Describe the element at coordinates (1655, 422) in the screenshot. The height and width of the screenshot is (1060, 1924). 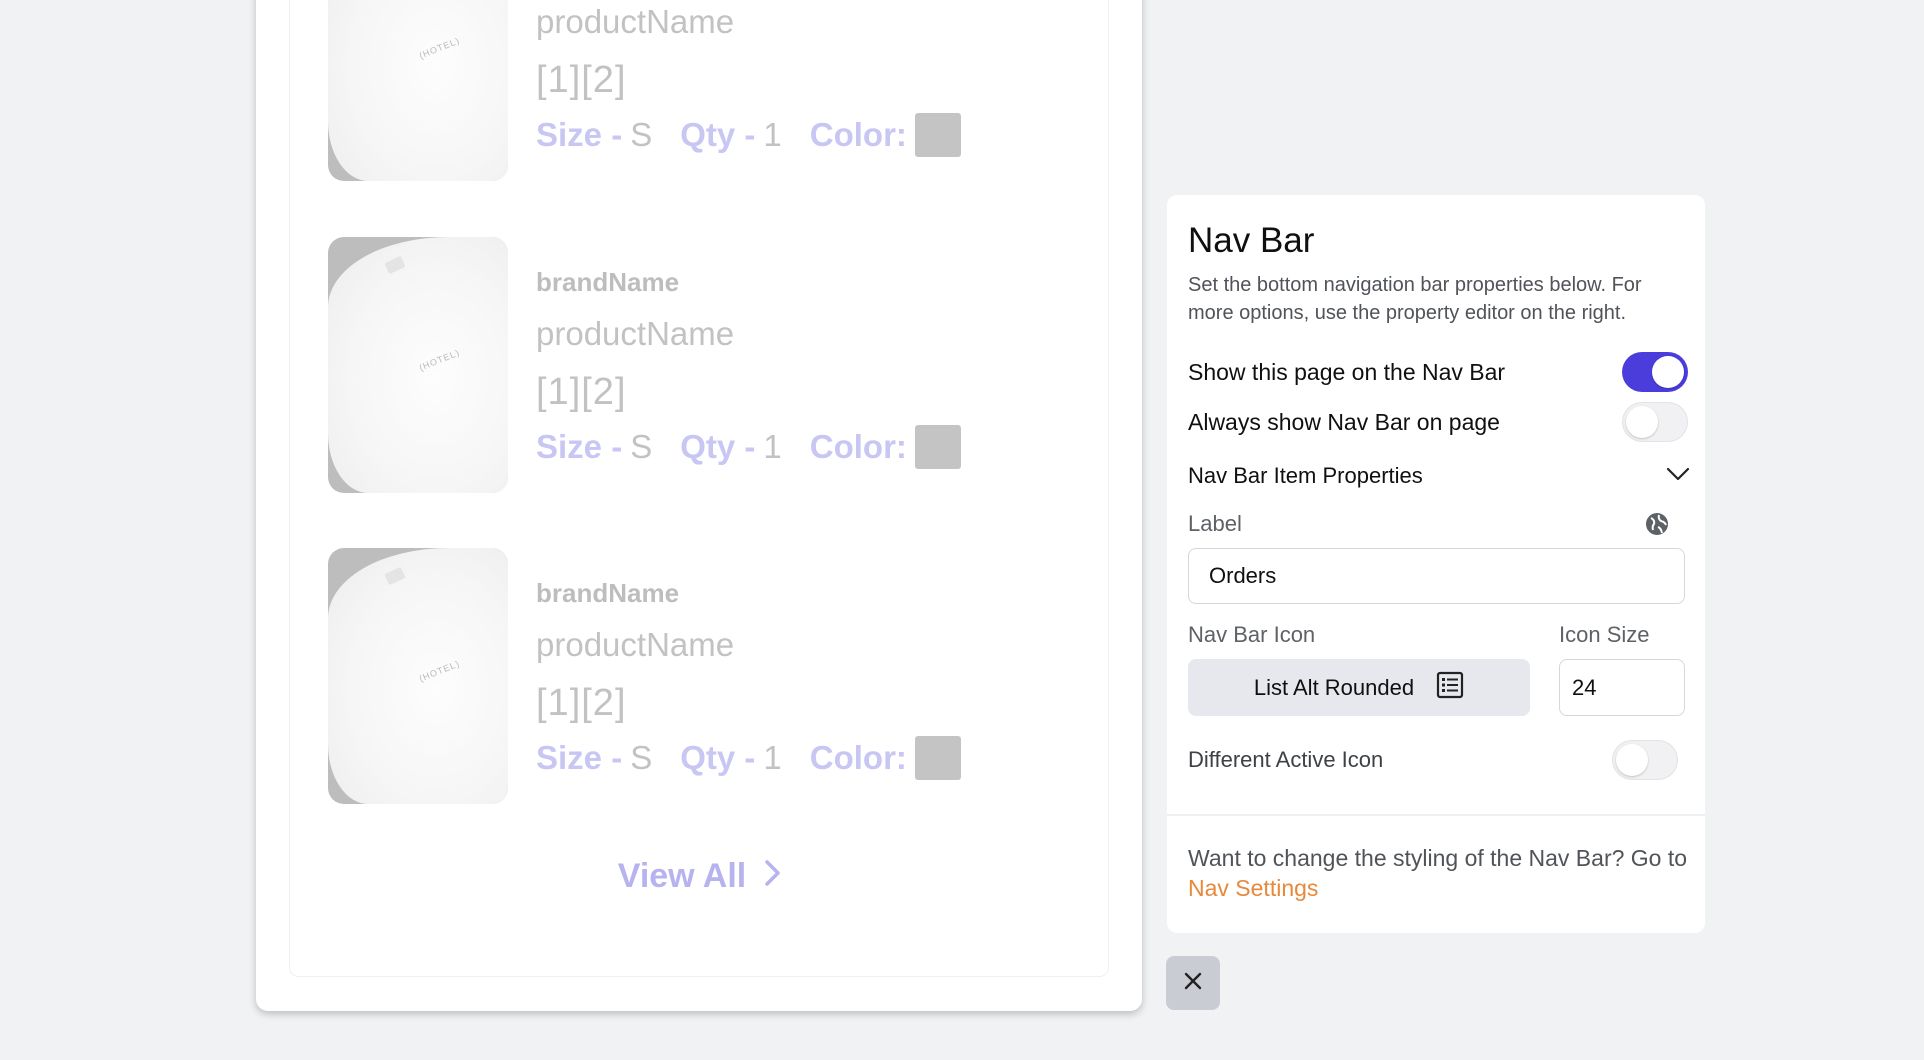
I see `always-show-toggle` at that location.